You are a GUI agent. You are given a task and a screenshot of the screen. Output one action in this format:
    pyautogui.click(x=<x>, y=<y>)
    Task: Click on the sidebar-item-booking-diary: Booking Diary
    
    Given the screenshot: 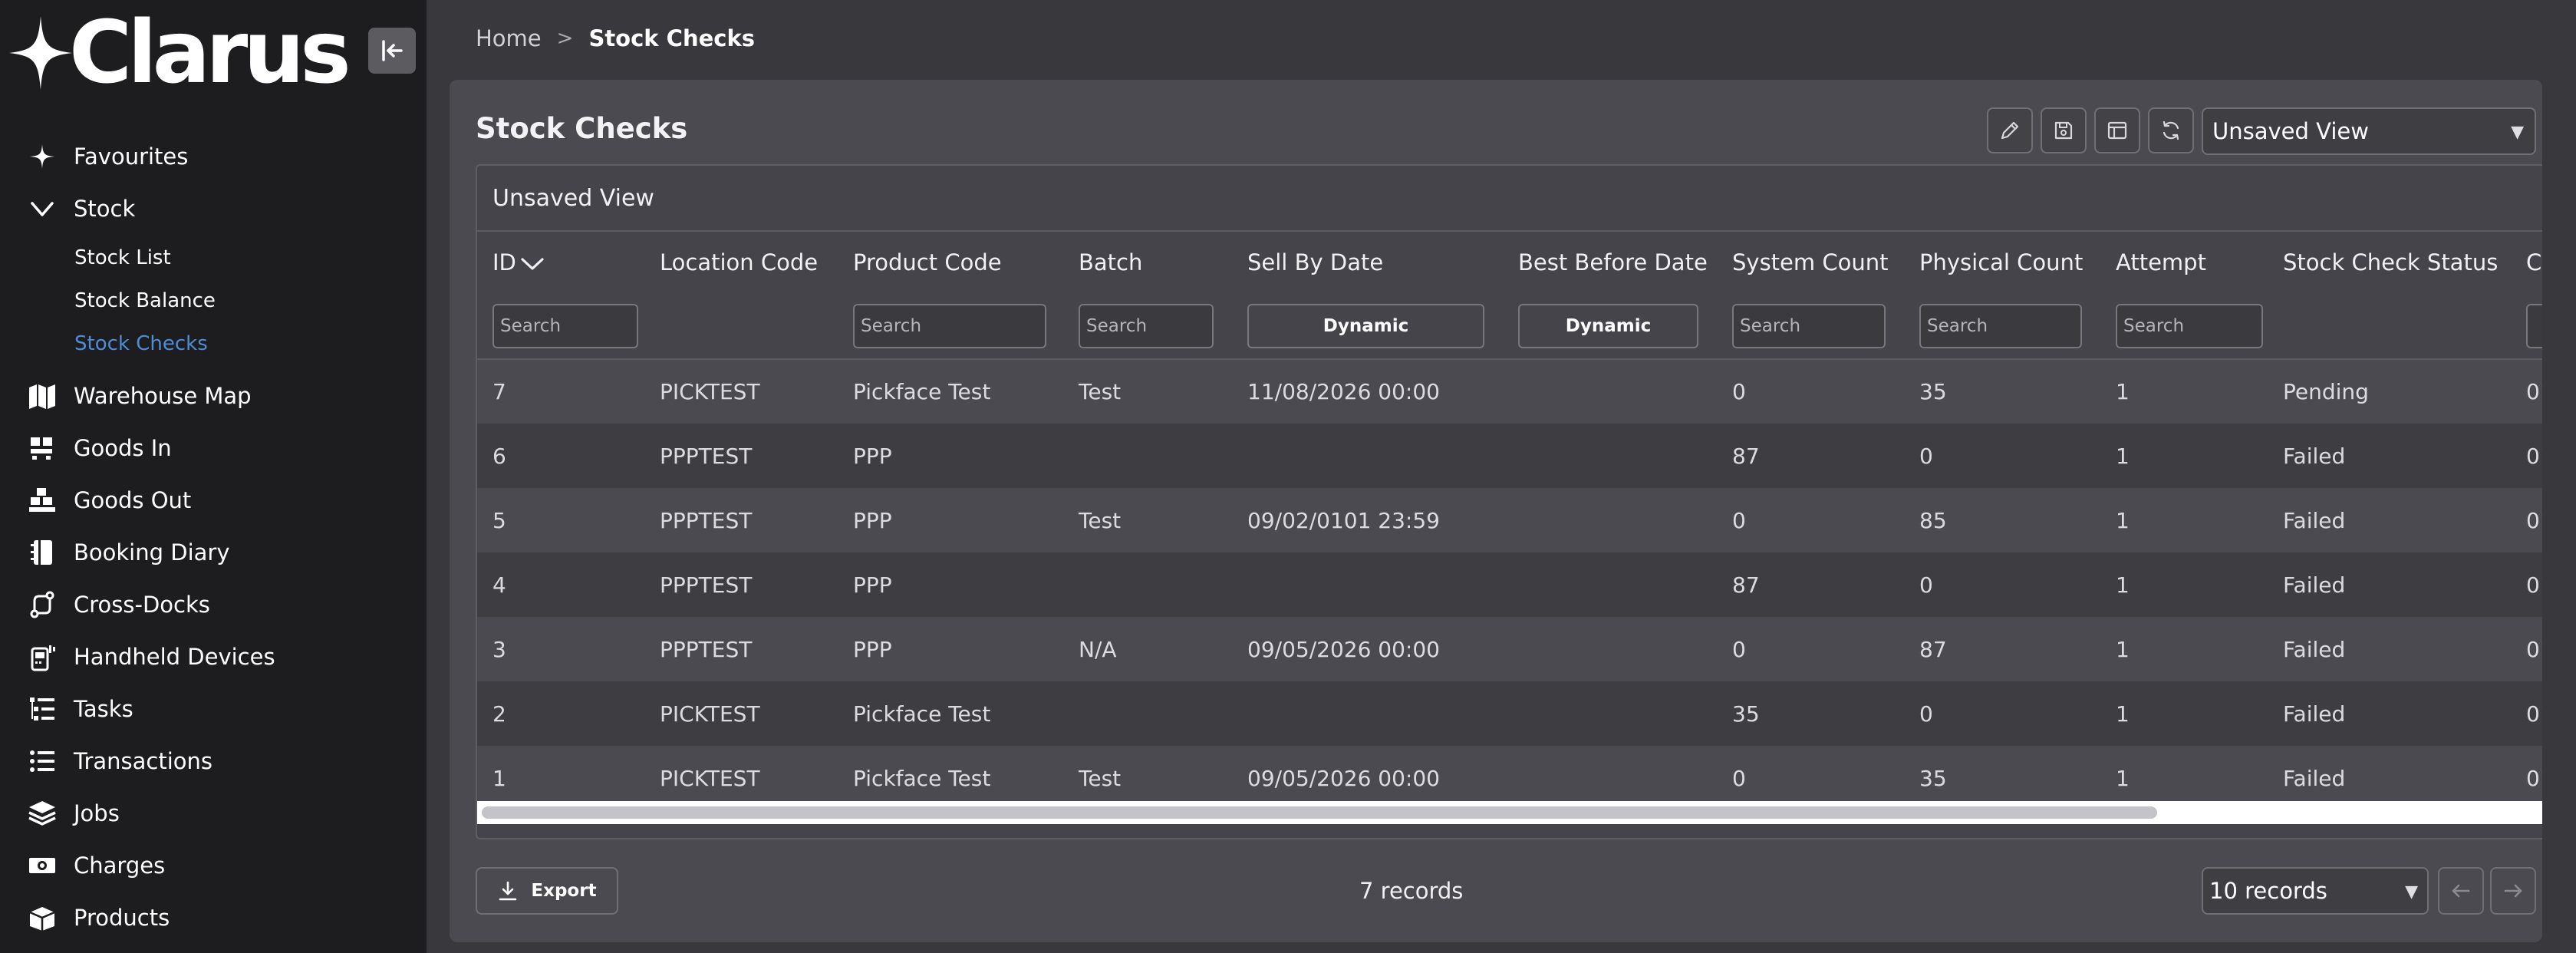 What is the action you would take?
    pyautogui.click(x=213, y=552)
    